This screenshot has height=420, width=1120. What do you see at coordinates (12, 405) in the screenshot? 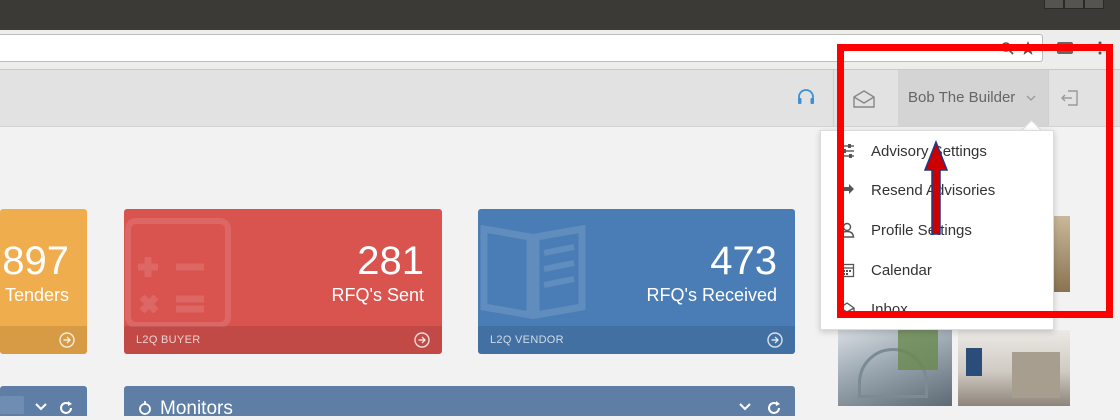
I see `panel-select` at bounding box center [12, 405].